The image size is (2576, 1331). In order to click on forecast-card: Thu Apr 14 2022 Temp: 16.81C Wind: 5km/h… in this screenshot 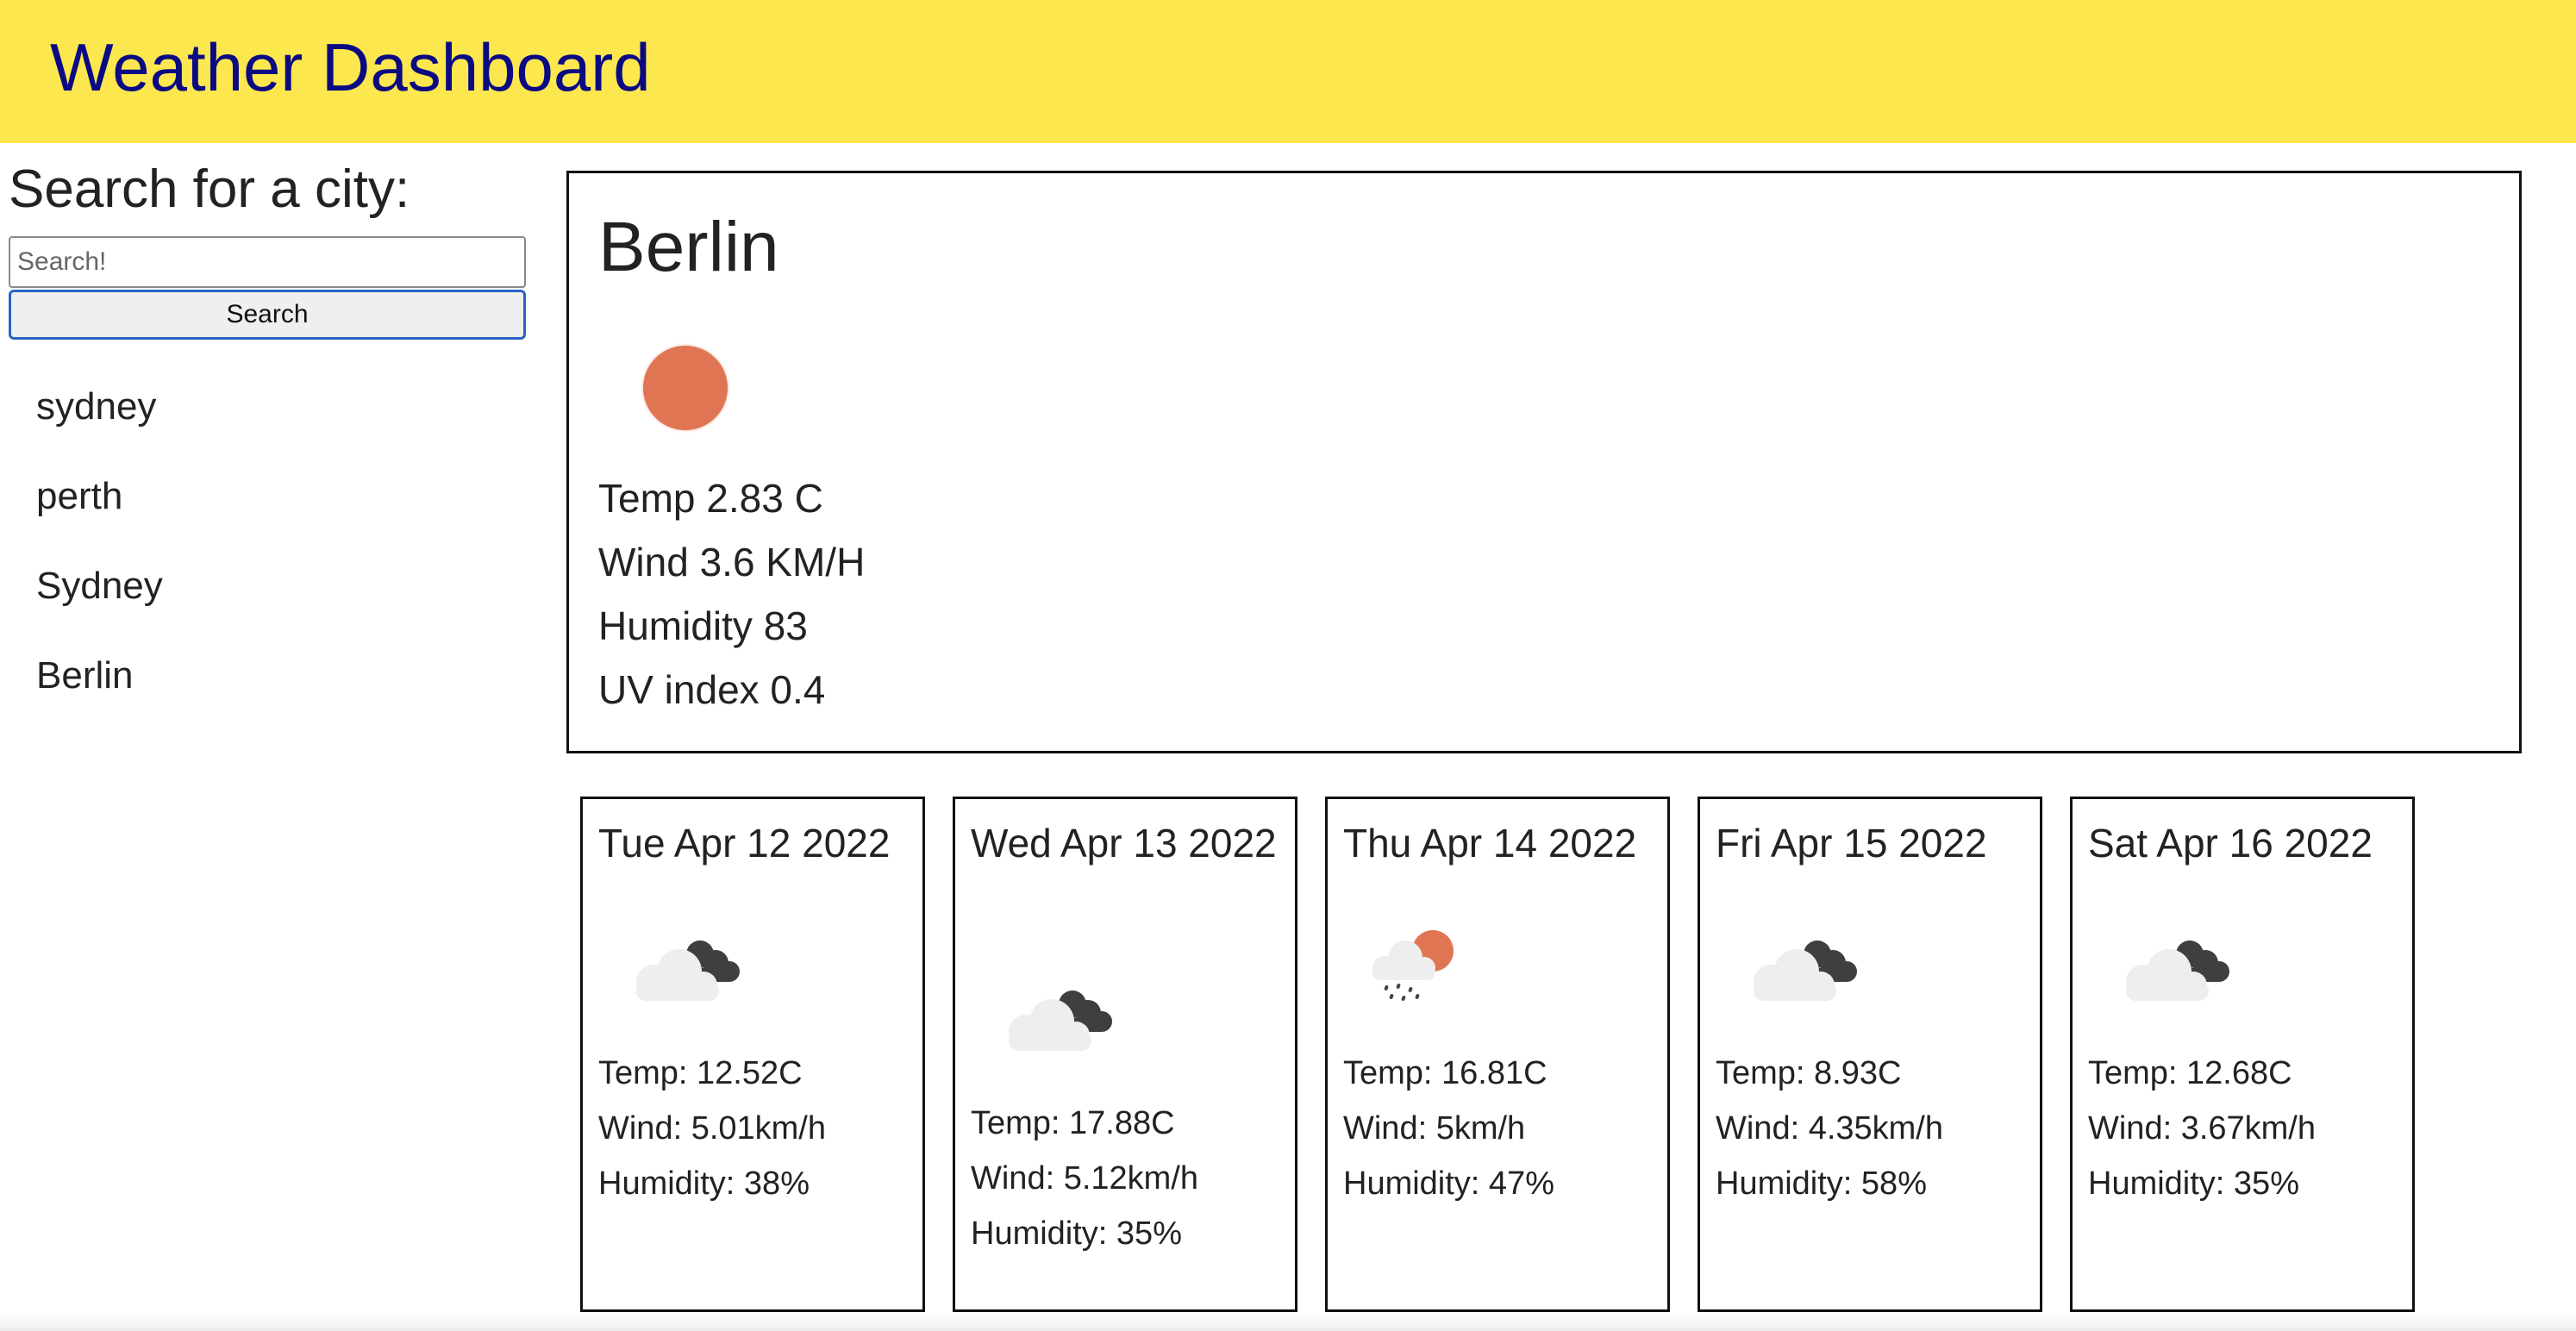, I will do `click(1497, 1054)`.